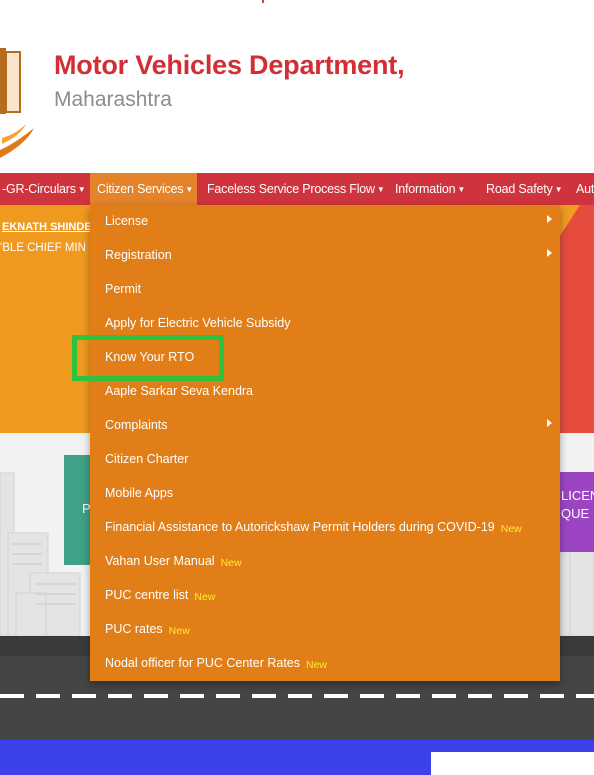  I want to click on menu-item-puc-centre-list-label: PUC centre list, so click(147, 595).